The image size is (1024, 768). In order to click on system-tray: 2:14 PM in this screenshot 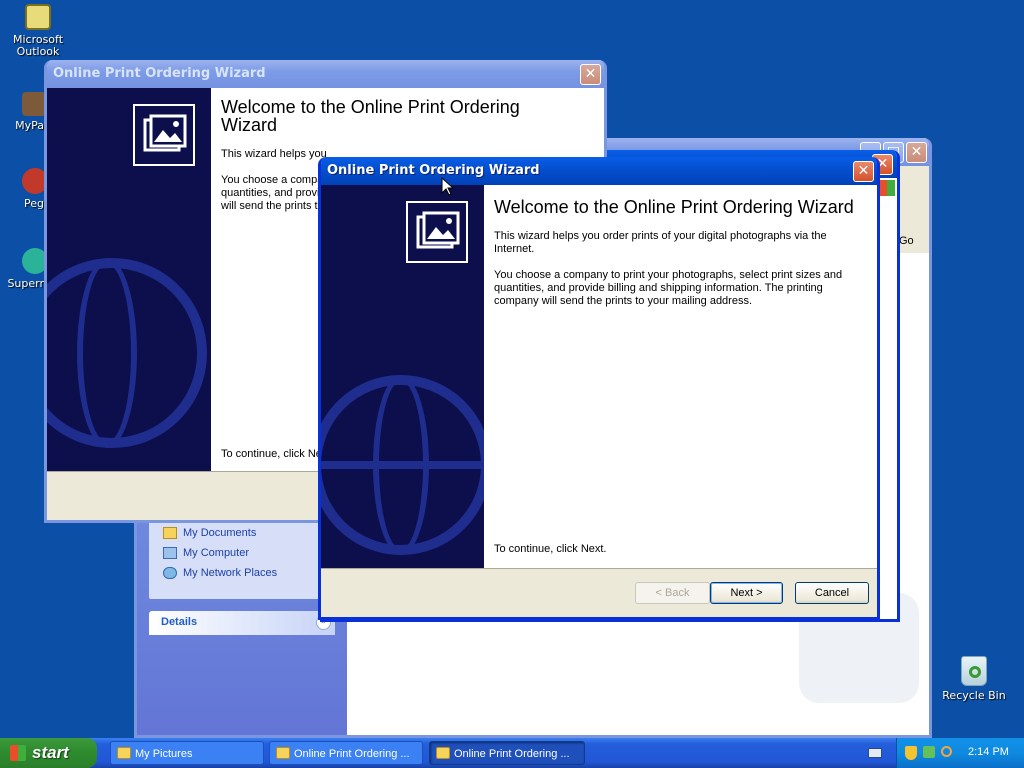, I will do `click(960, 753)`.